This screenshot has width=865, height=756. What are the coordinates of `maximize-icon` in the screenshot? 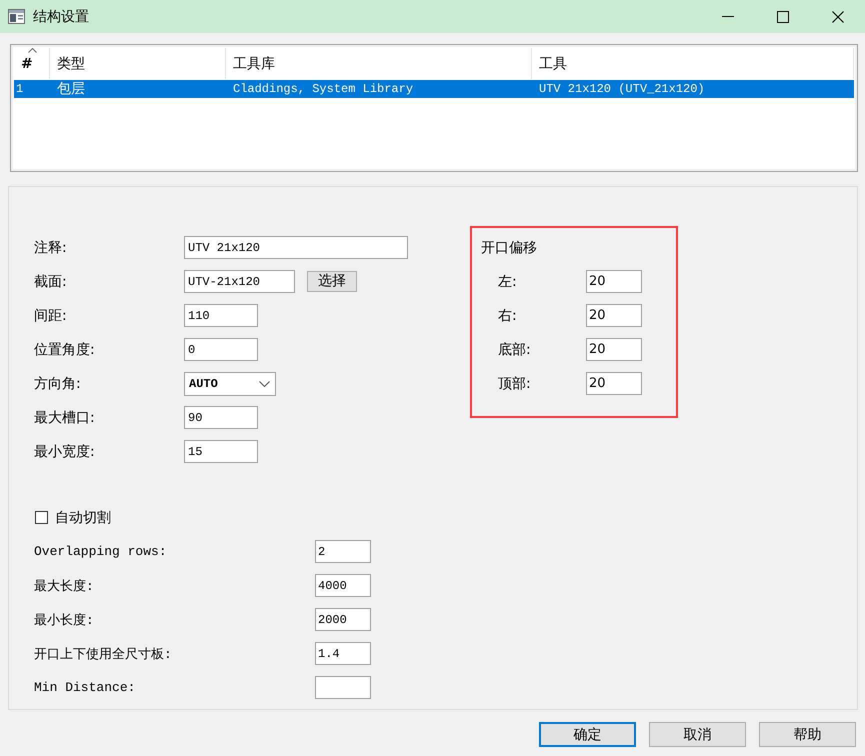 It's located at (782, 16).